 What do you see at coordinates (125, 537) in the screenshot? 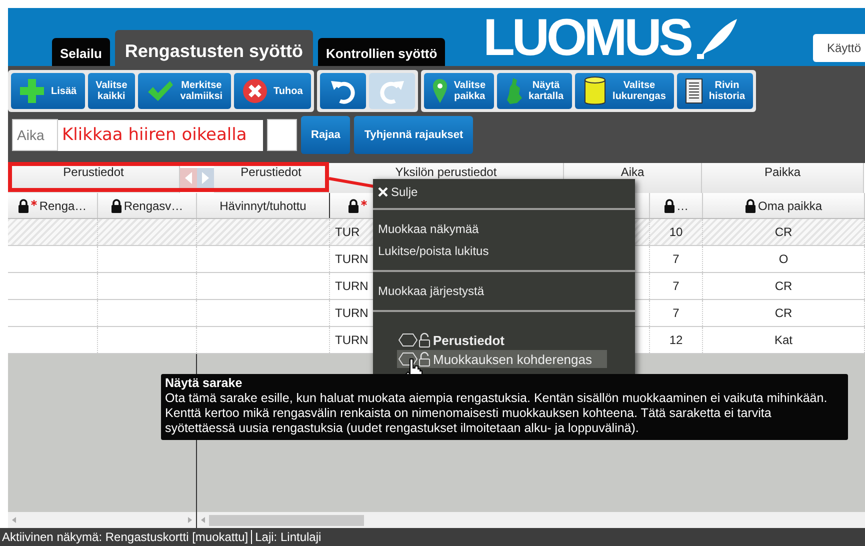
I see `status-text: Aktiivinen näkymä: Rengastuskortti [muokattu]` at bounding box center [125, 537].